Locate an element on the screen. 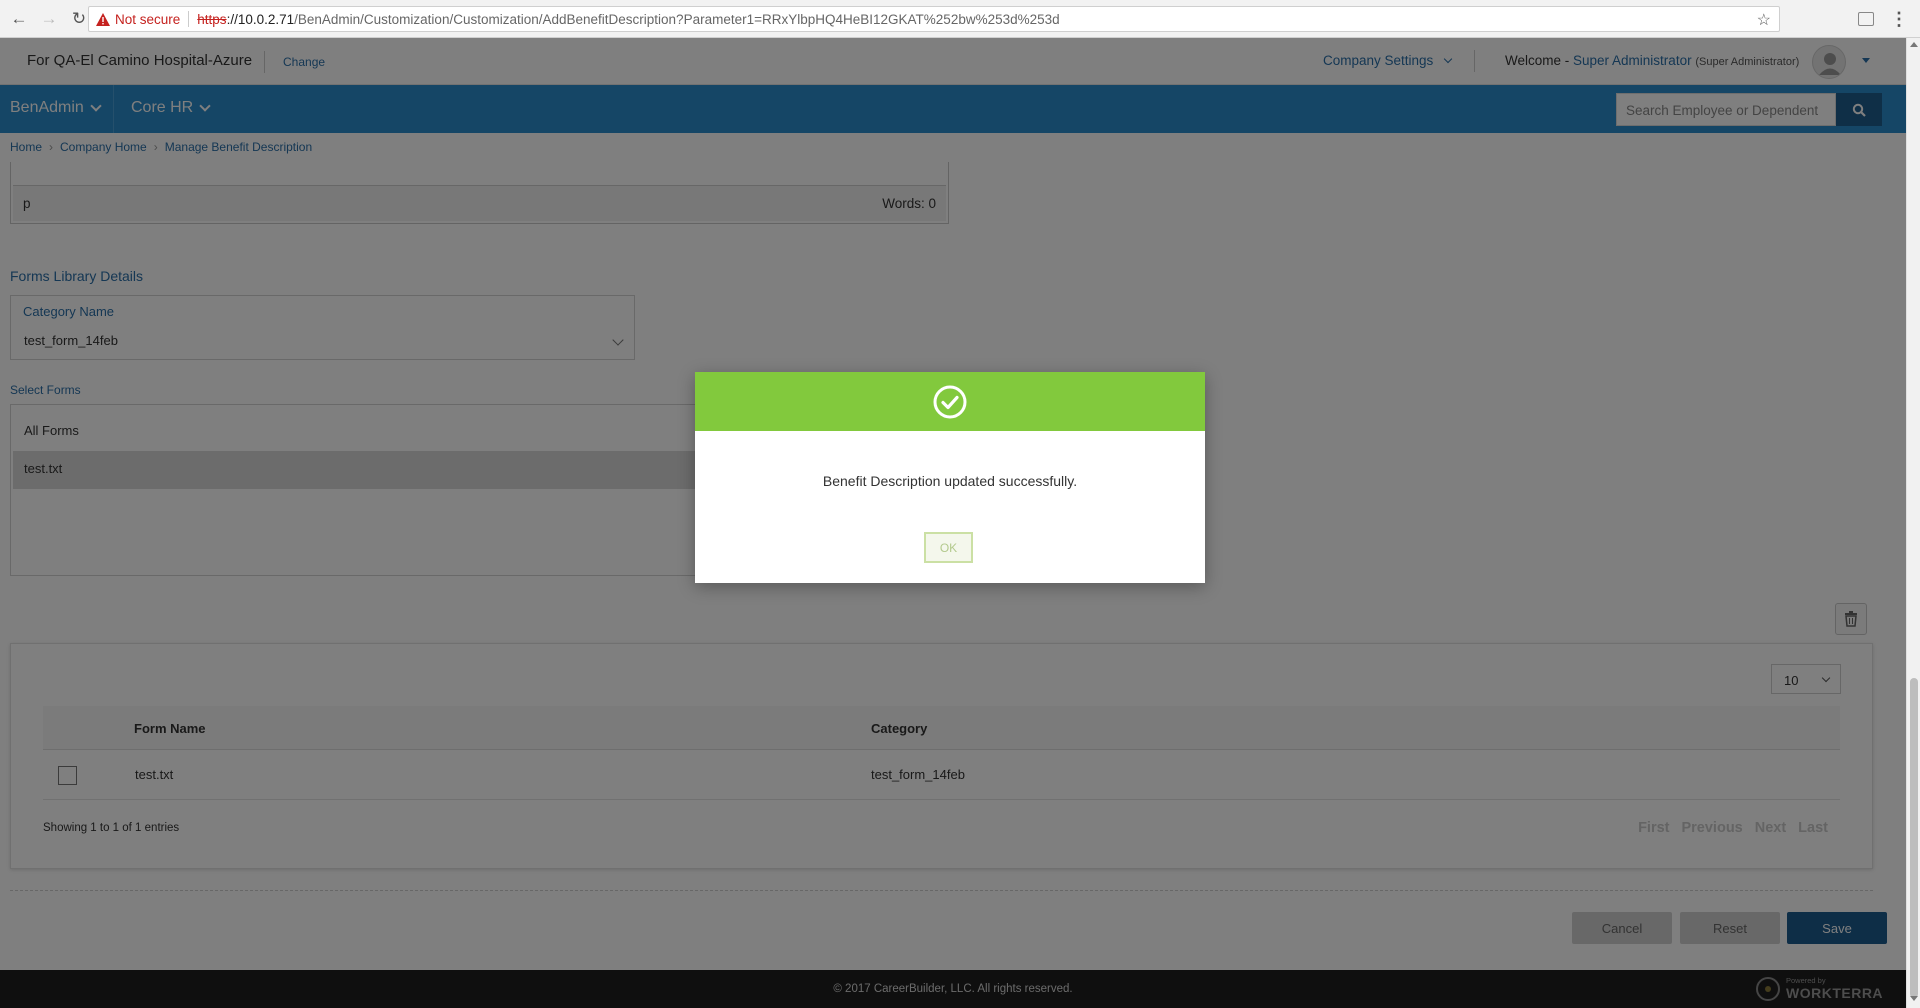 The height and width of the screenshot is (1008, 1920). back-icon: ← is located at coordinates (19, 19).